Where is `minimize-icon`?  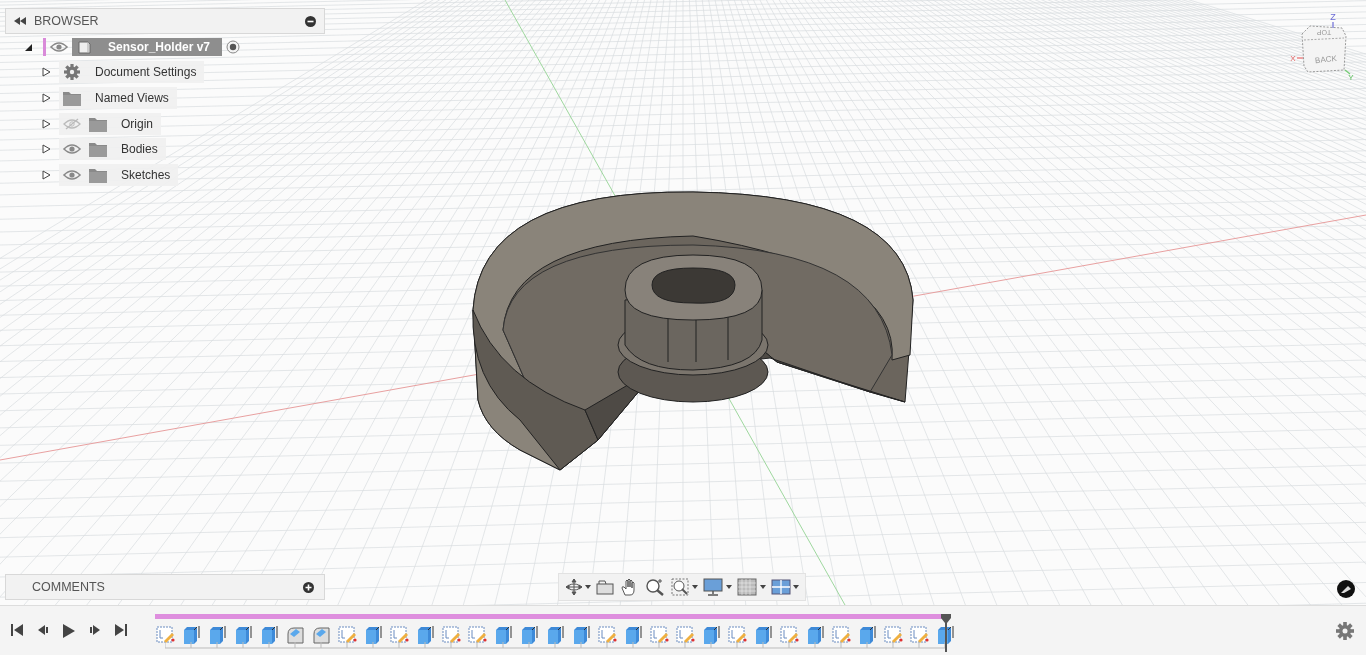
minimize-icon is located at coordinates (310, 21).